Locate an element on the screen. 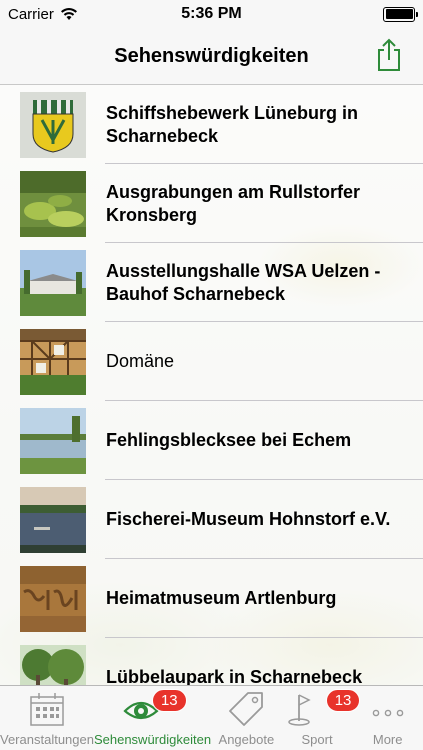 The image size is (423, 750). tab-sport: 13 Sport is located at coordinates (321, 718).